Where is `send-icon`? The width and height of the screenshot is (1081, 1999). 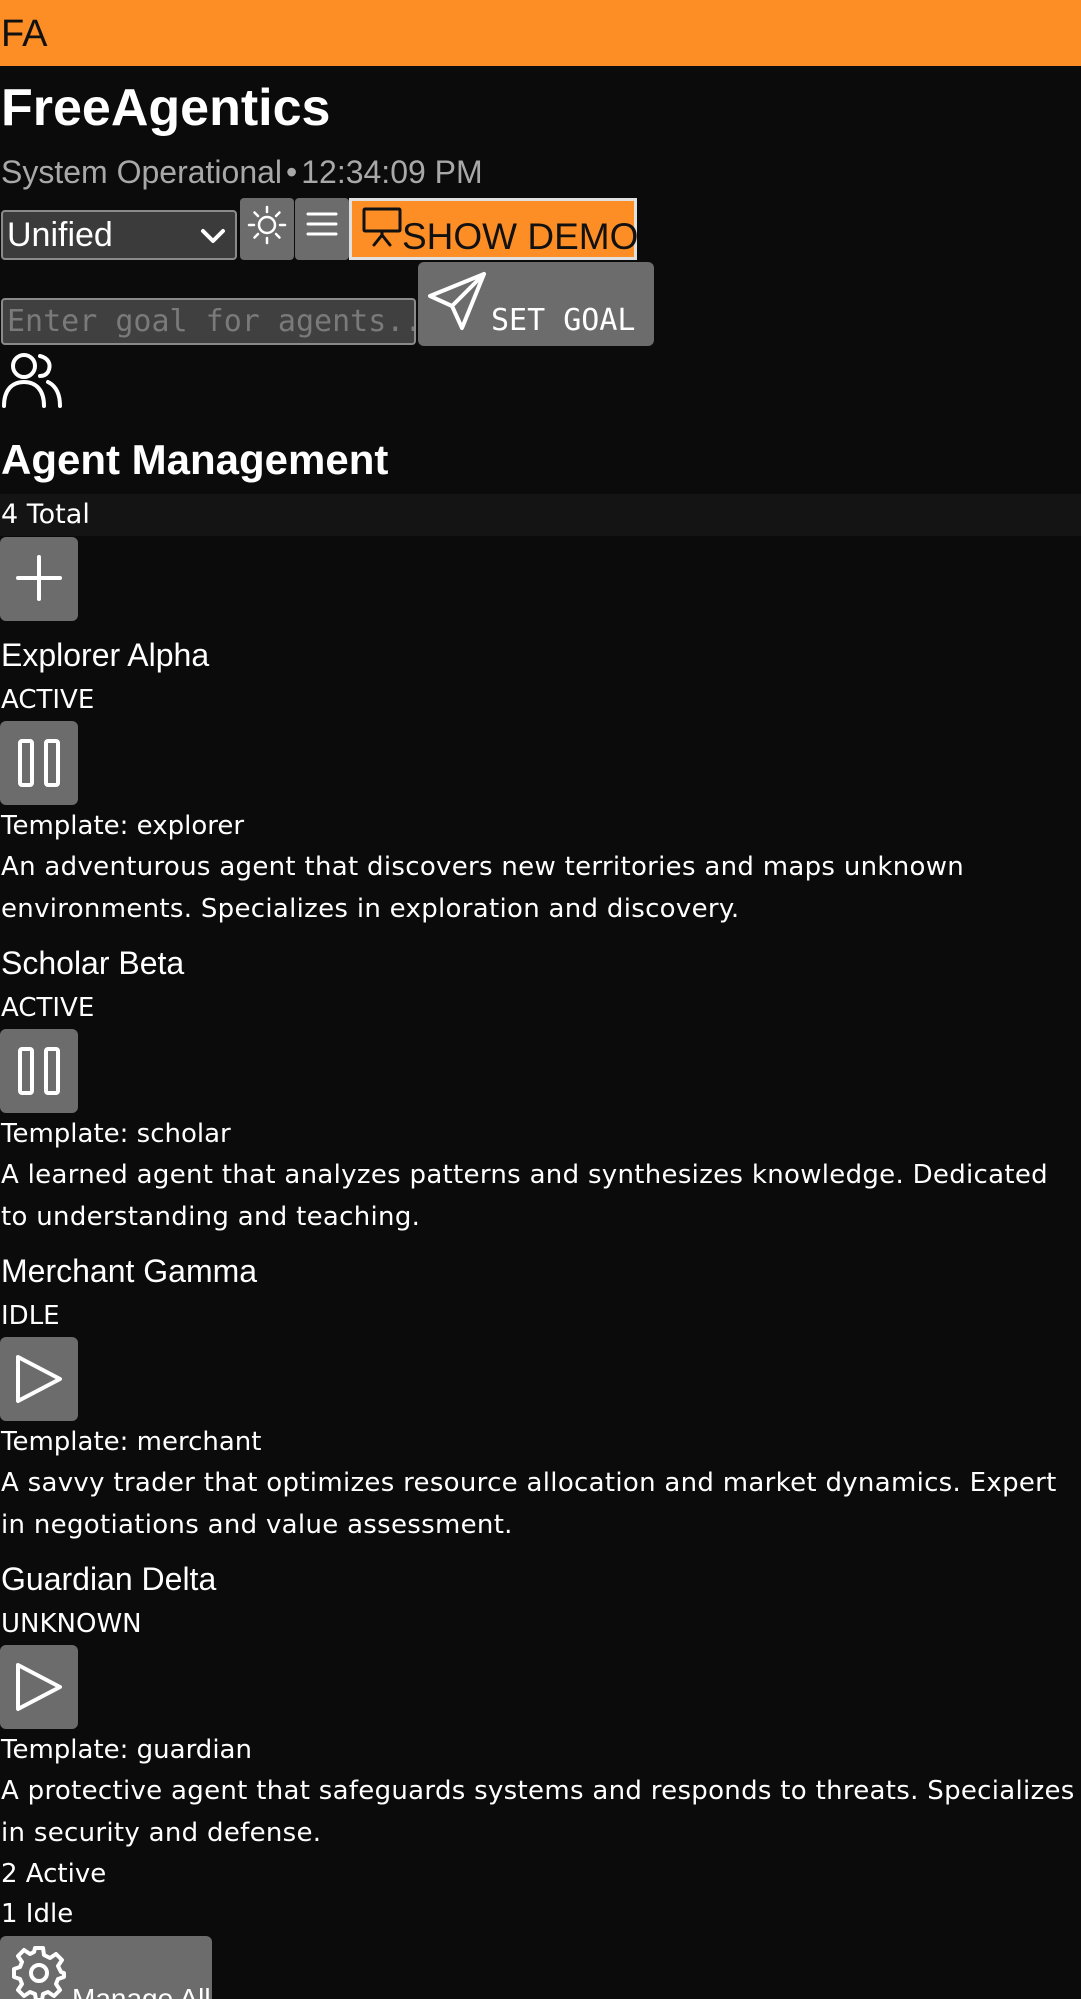
send-icon is located at coordinates (457, 301).